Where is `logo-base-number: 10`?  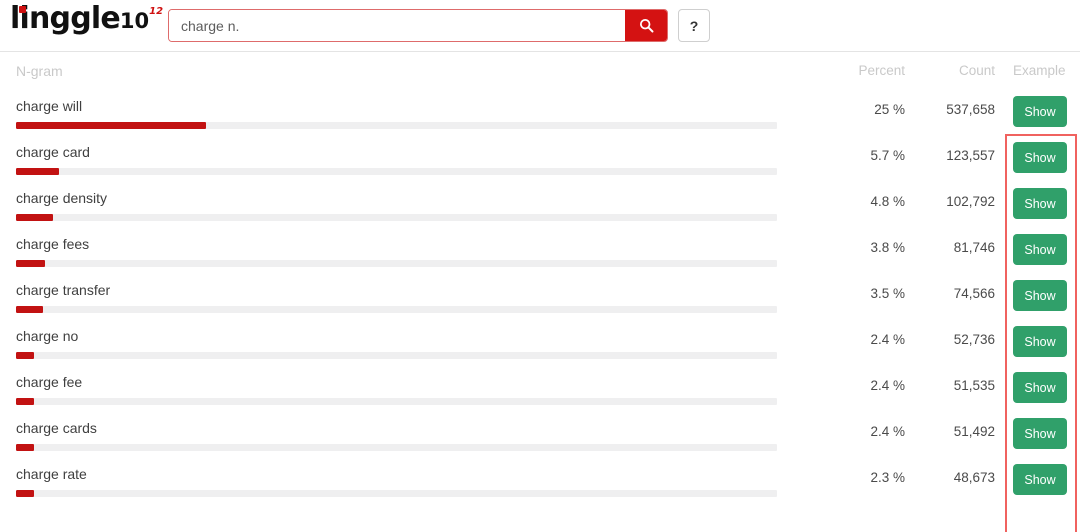
logo-base-number: 10 is located at coordinates (134, 21).